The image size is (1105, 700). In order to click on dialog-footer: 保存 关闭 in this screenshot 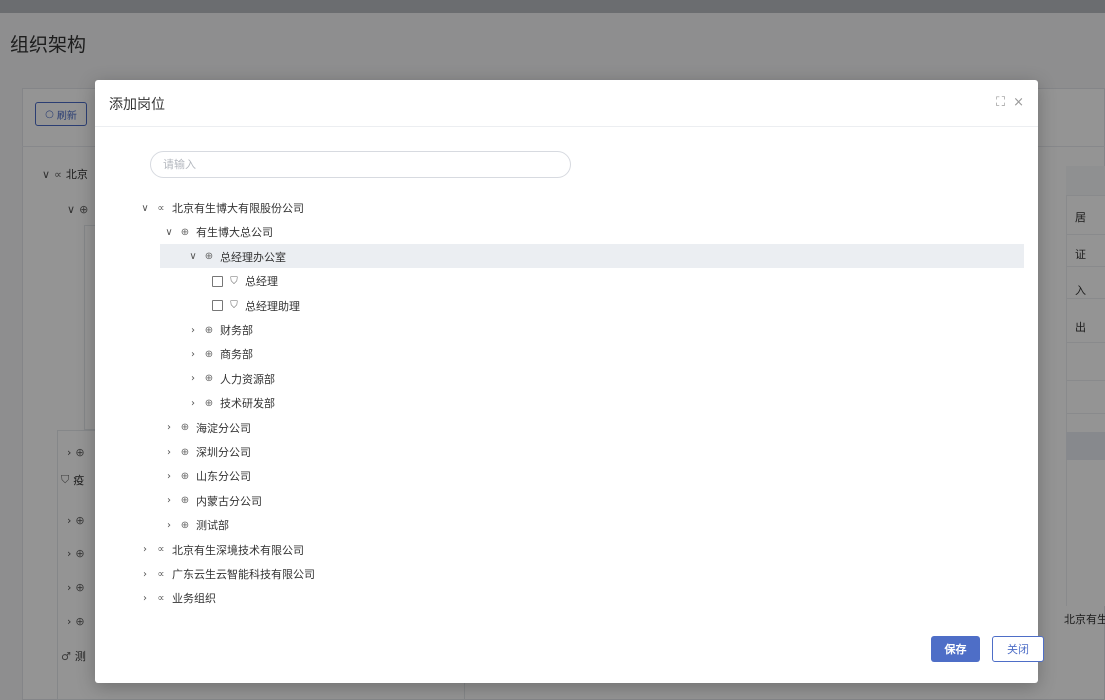, I will do `click(569, 653)`.